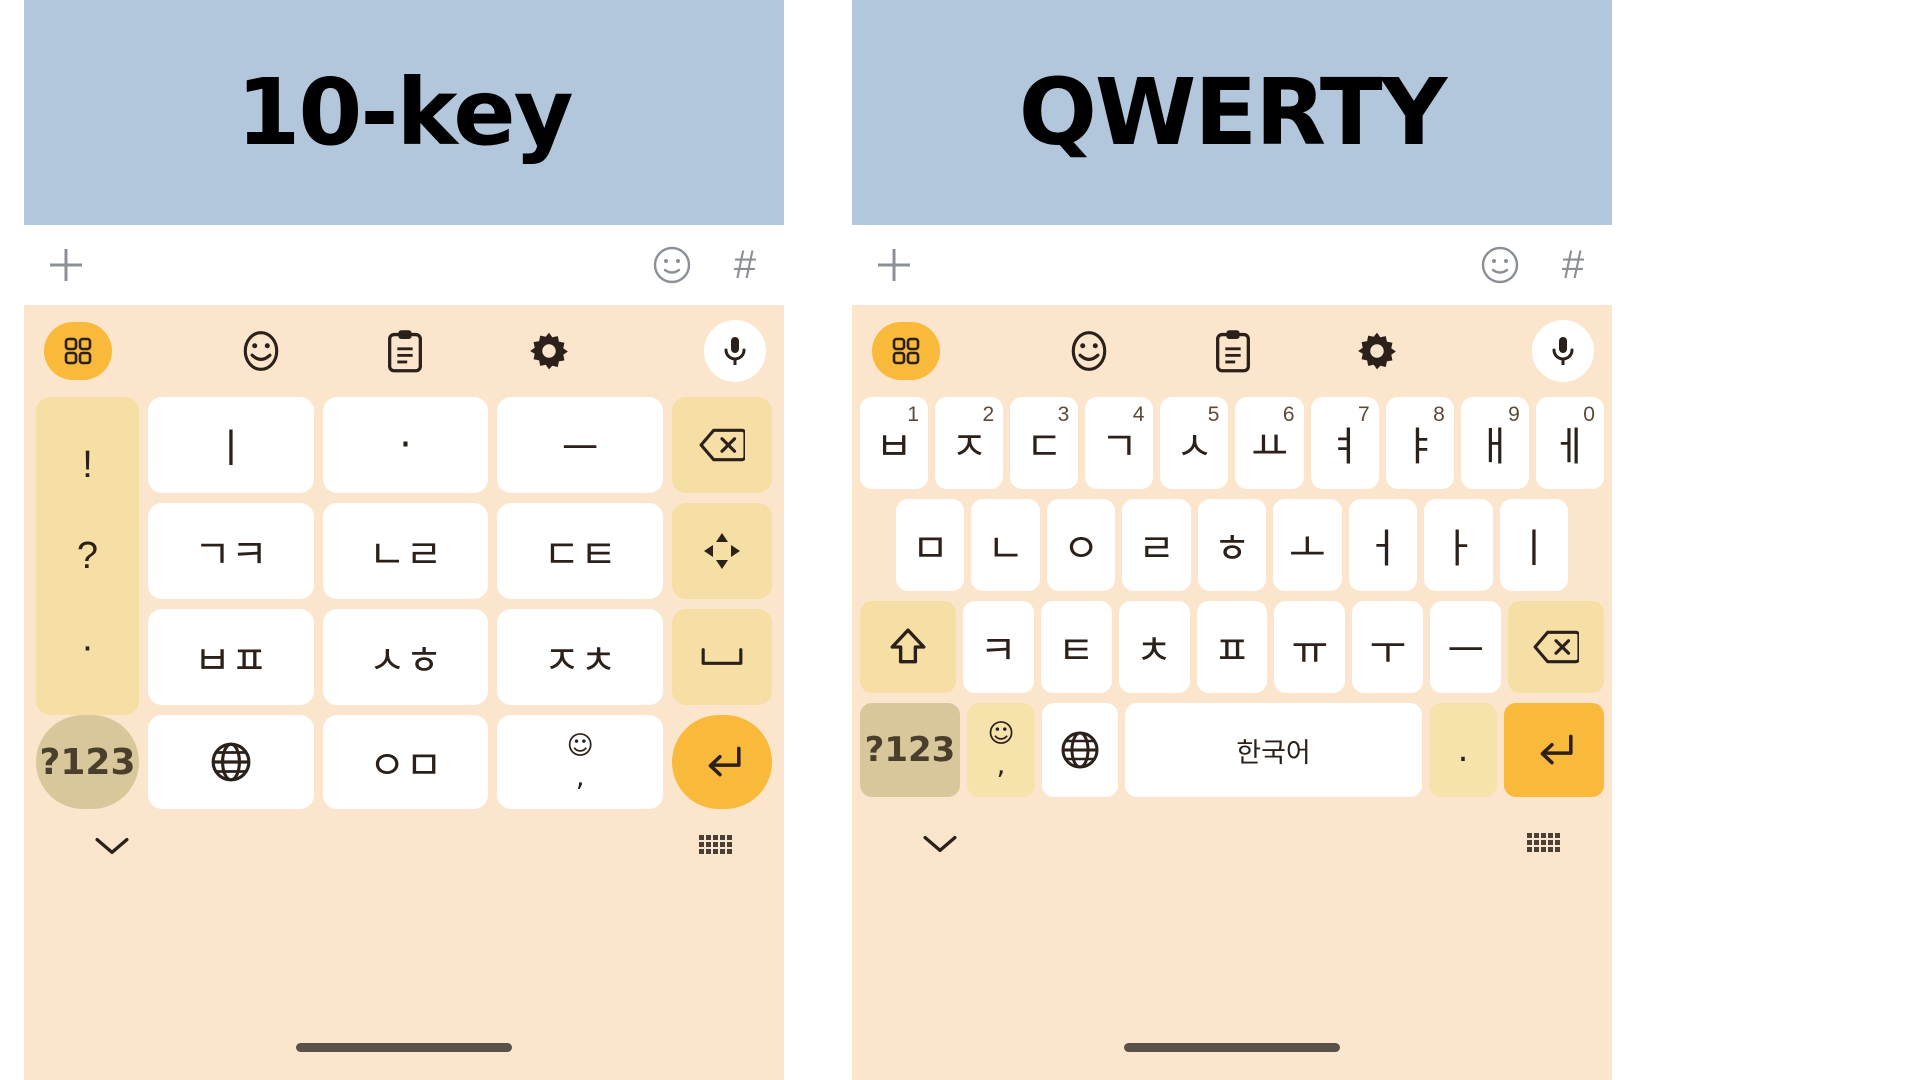  Describe the element at coordinates (1589, 414) in the screenshot. I see `key-number: 0` at that location.